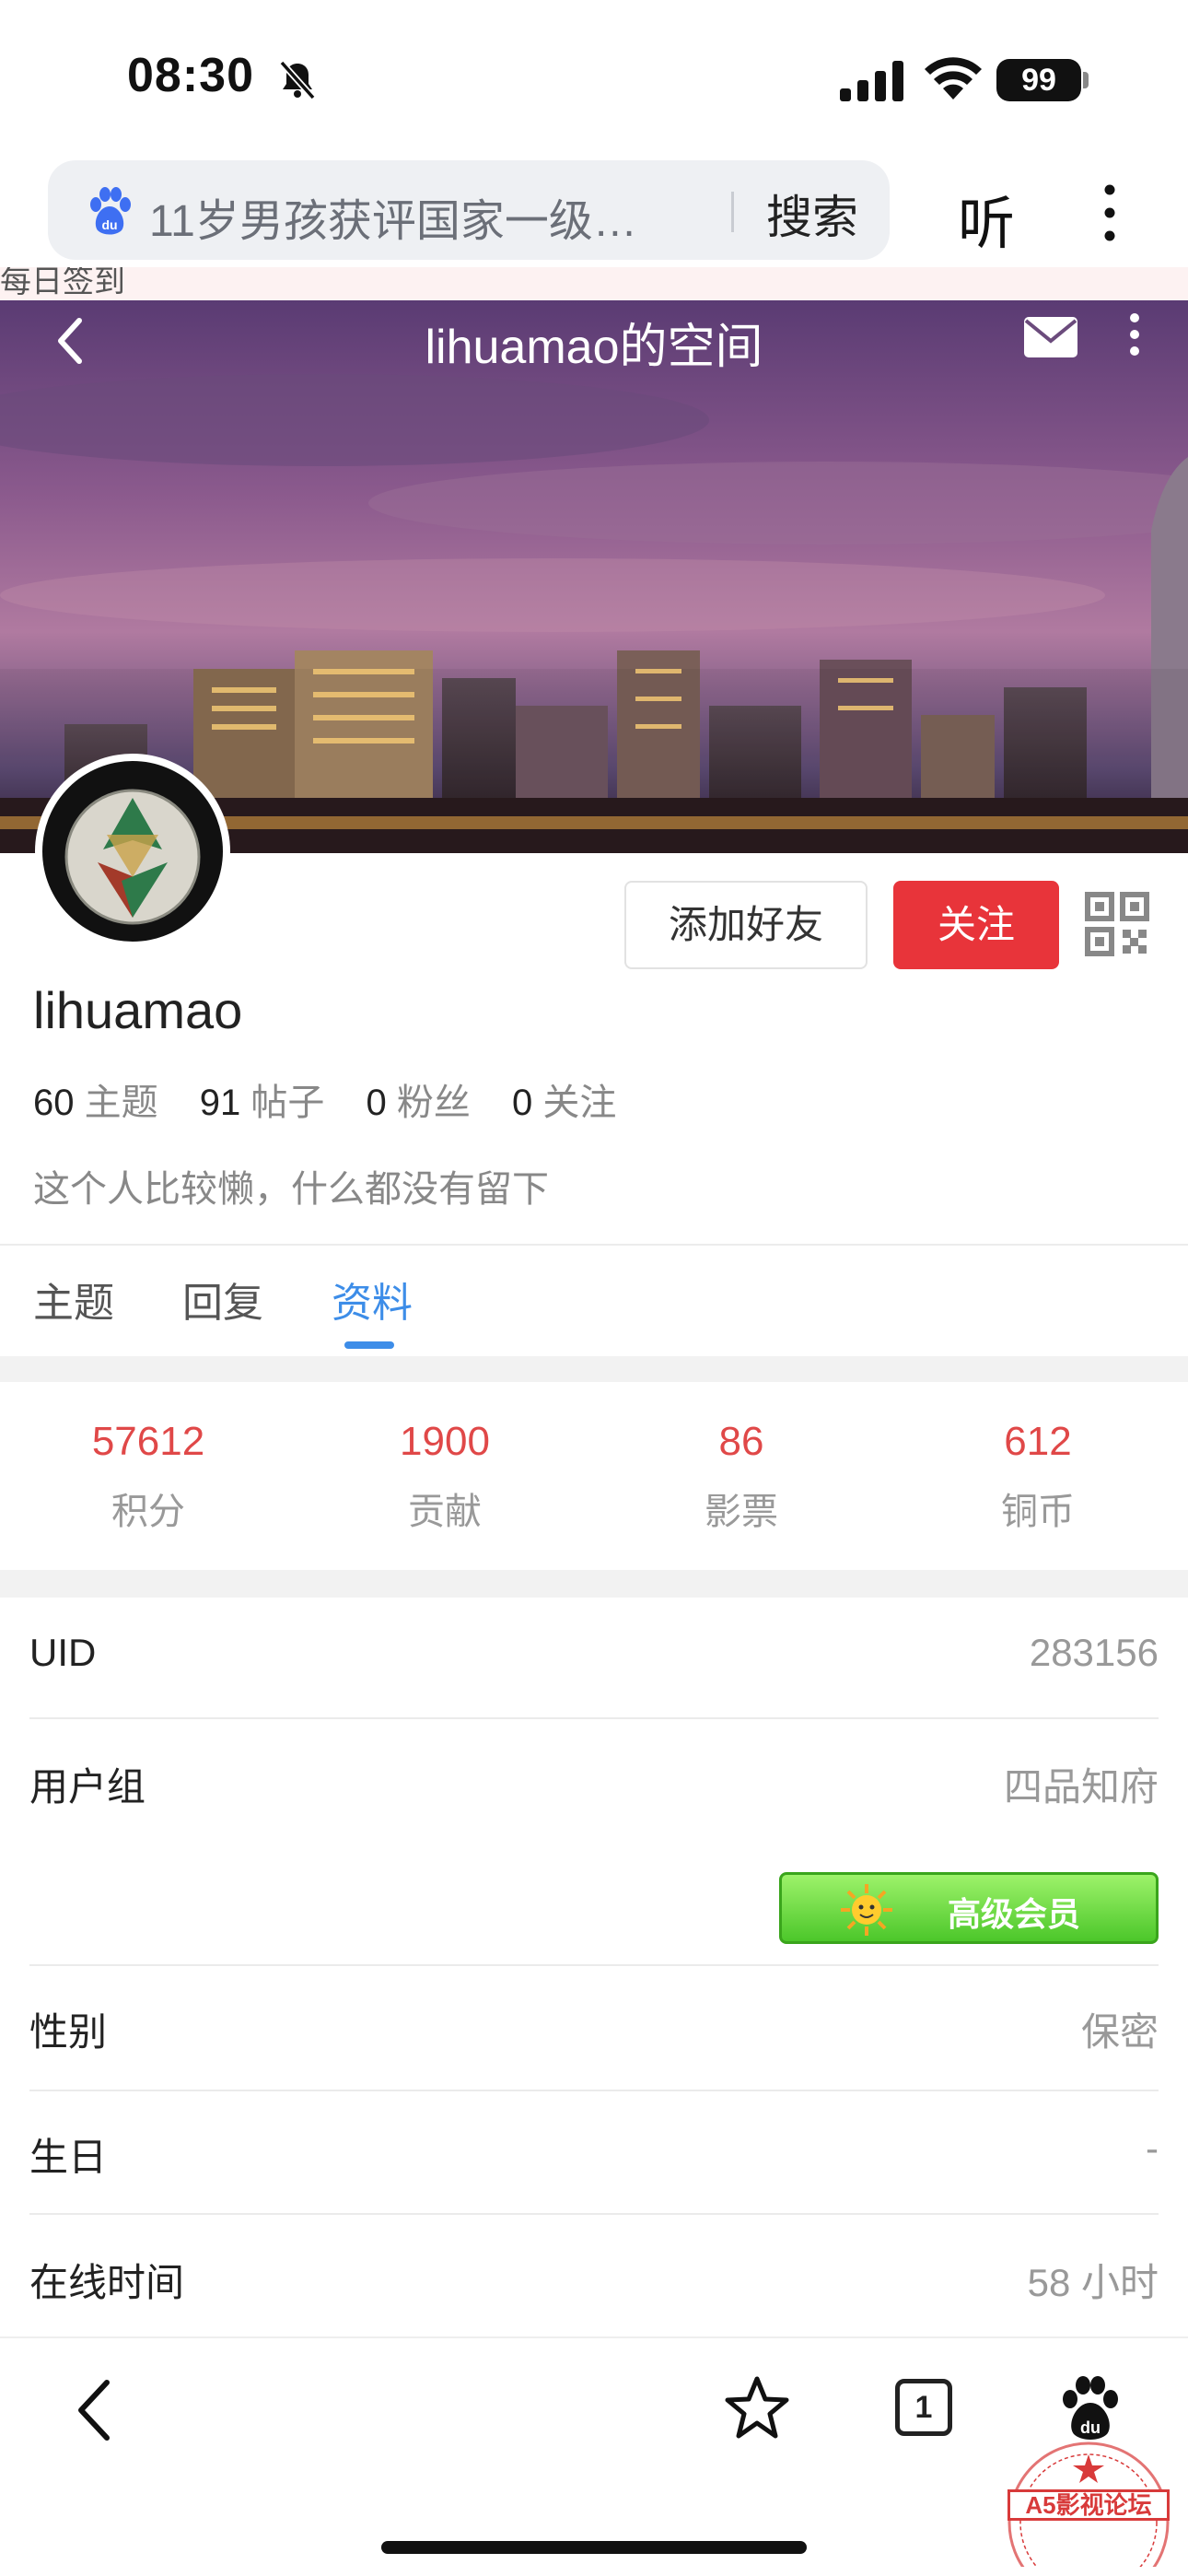 This screenshot has height=2576, width=1188. Describe the element at coordinates (87, 1787) in the screenshot. I see `info-label: 用户组` at that location.